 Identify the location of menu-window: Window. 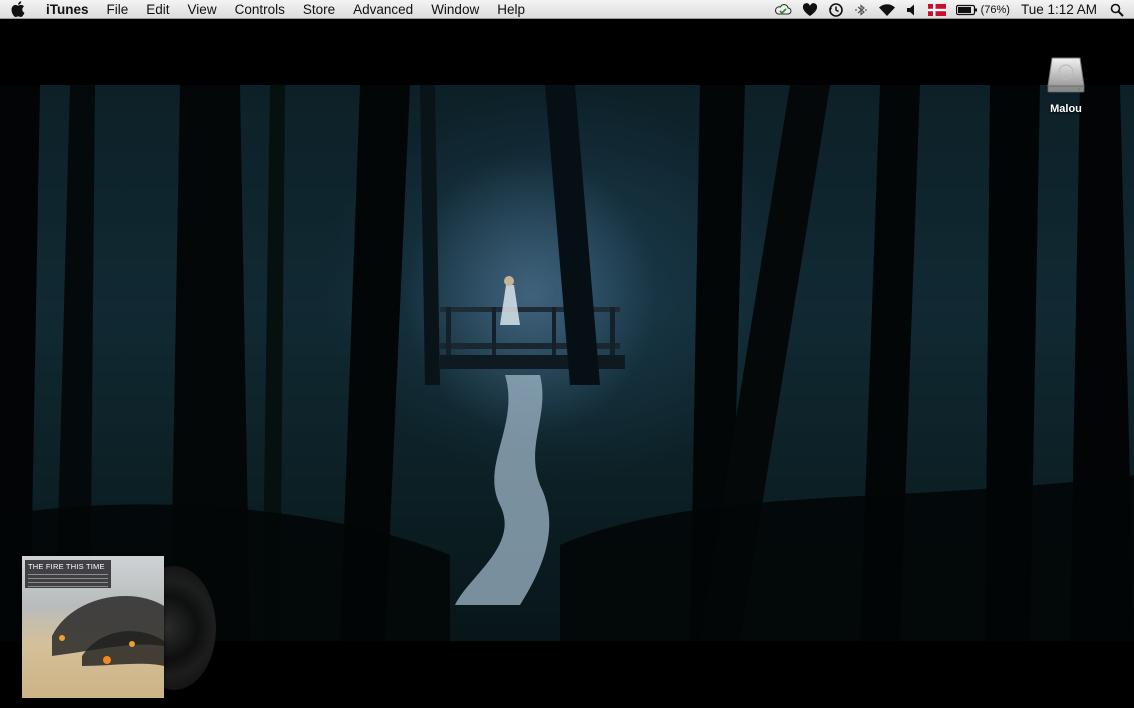
(455, 9).